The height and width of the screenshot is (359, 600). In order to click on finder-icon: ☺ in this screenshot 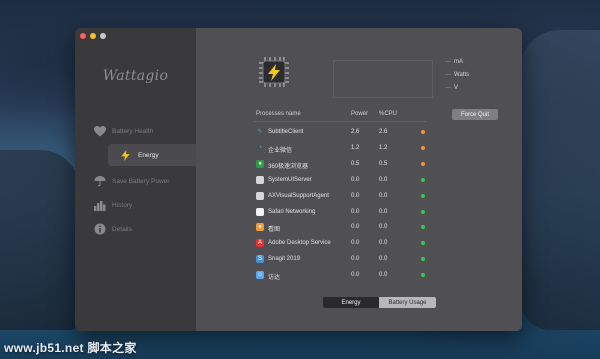, I will do `click(260, 275)`.